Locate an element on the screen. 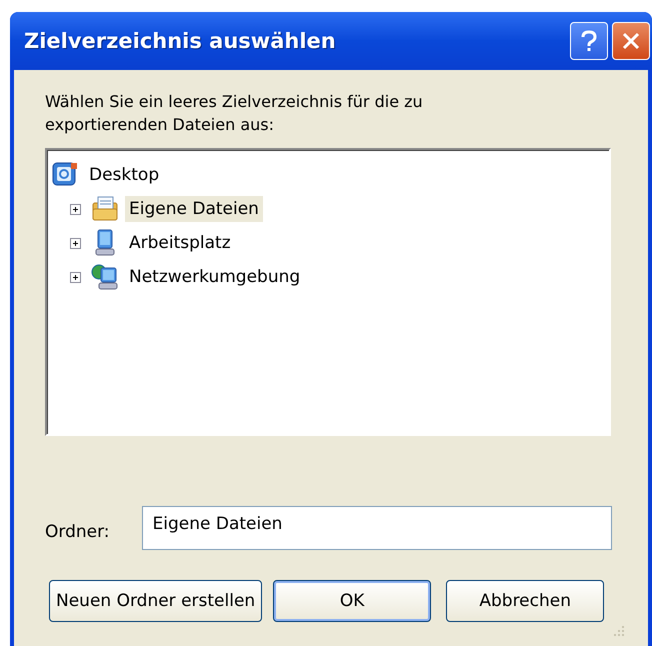  resize-grip-icon is located at coordinates (619, 631).